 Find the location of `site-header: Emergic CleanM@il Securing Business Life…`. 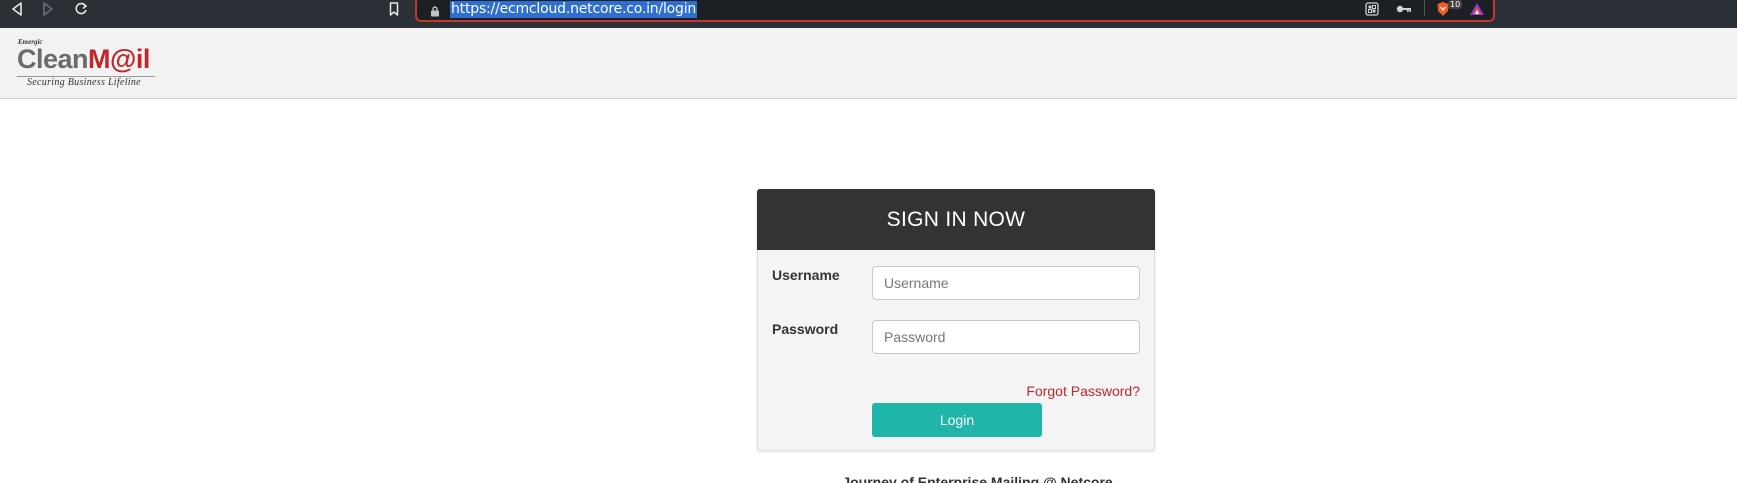

site-header: Emergic CleanM@il Securing Business Life… is located at coordinates (868, 63).